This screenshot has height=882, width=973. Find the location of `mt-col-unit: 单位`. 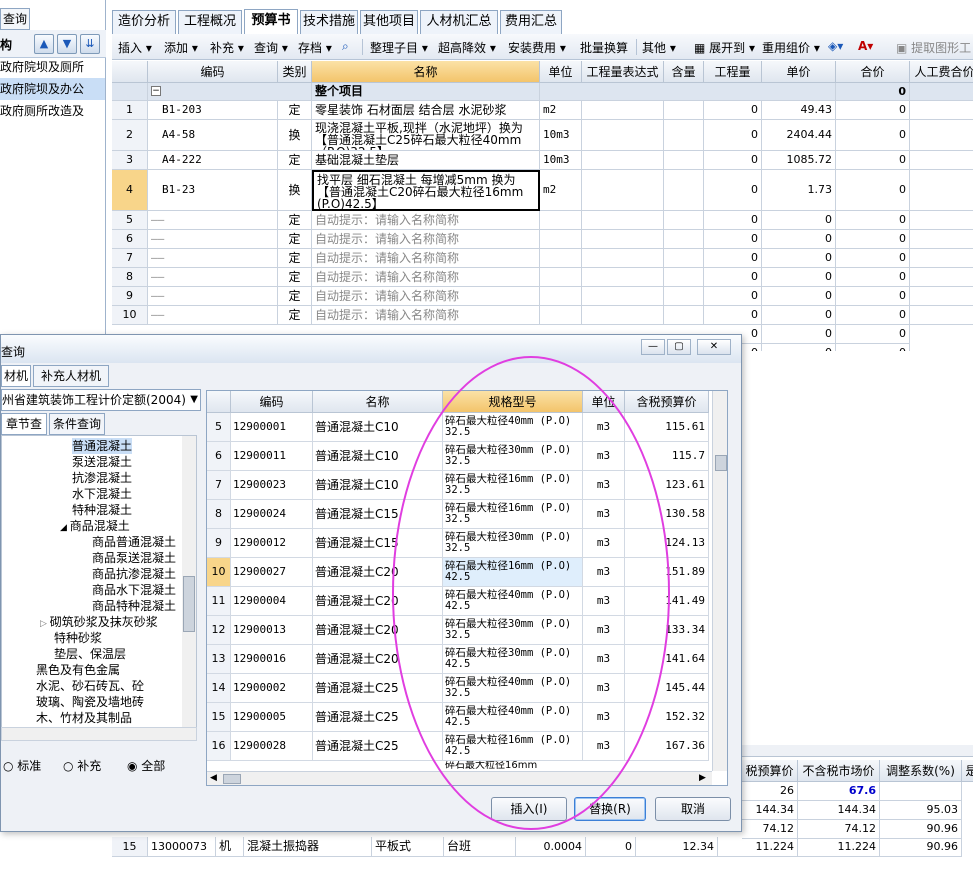

mt-col-unit: 单位 is located at coordinates (604, 402).